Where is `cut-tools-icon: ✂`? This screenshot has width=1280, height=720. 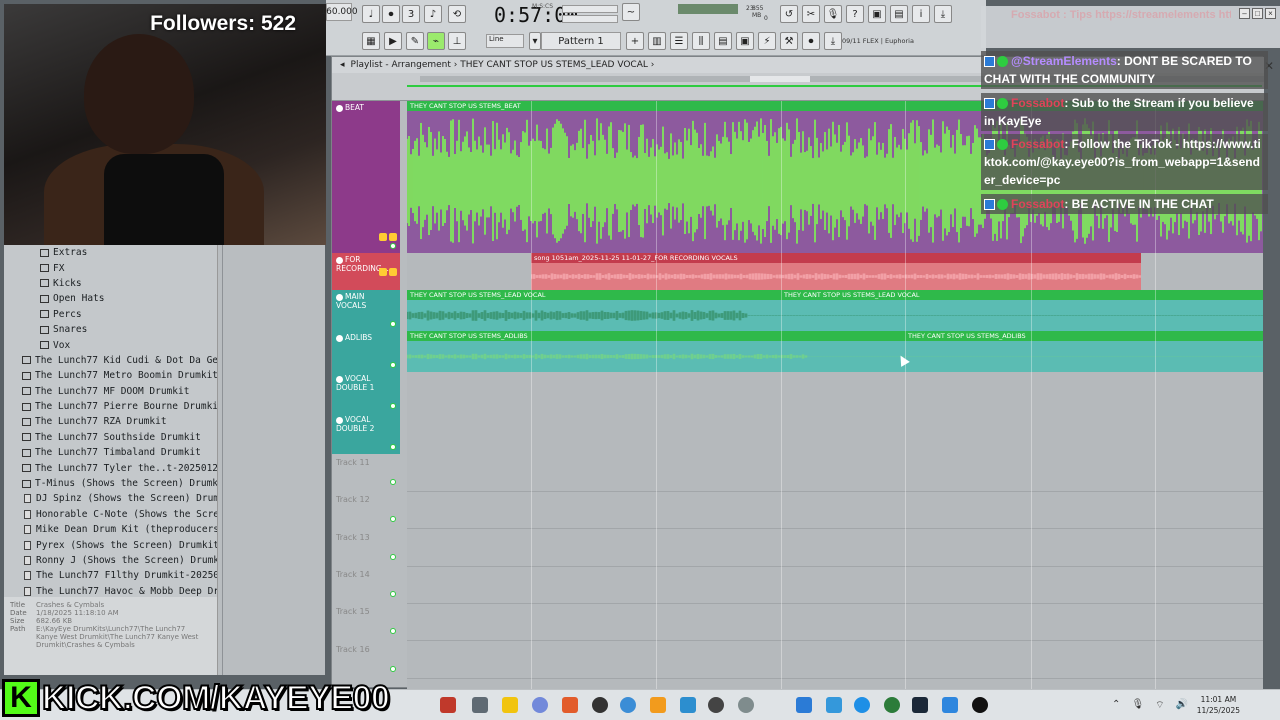
cut-tools-icon: ✂ is located at coordinates (811, 14).